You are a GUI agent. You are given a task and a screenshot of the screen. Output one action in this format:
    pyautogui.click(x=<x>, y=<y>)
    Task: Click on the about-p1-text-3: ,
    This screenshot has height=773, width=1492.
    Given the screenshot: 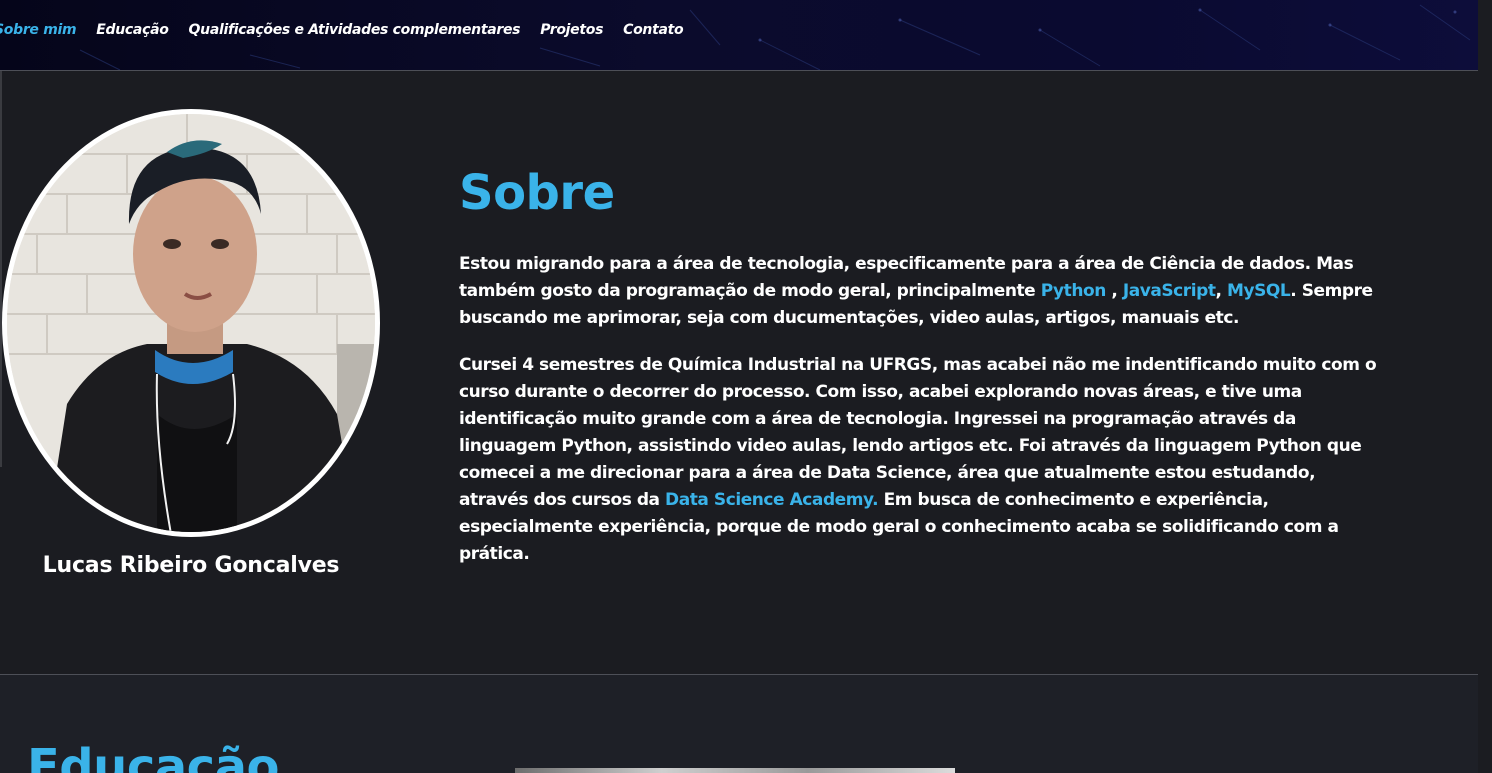 What is the action you would take?
    pyautogui.click(x=1221, y=291)
    